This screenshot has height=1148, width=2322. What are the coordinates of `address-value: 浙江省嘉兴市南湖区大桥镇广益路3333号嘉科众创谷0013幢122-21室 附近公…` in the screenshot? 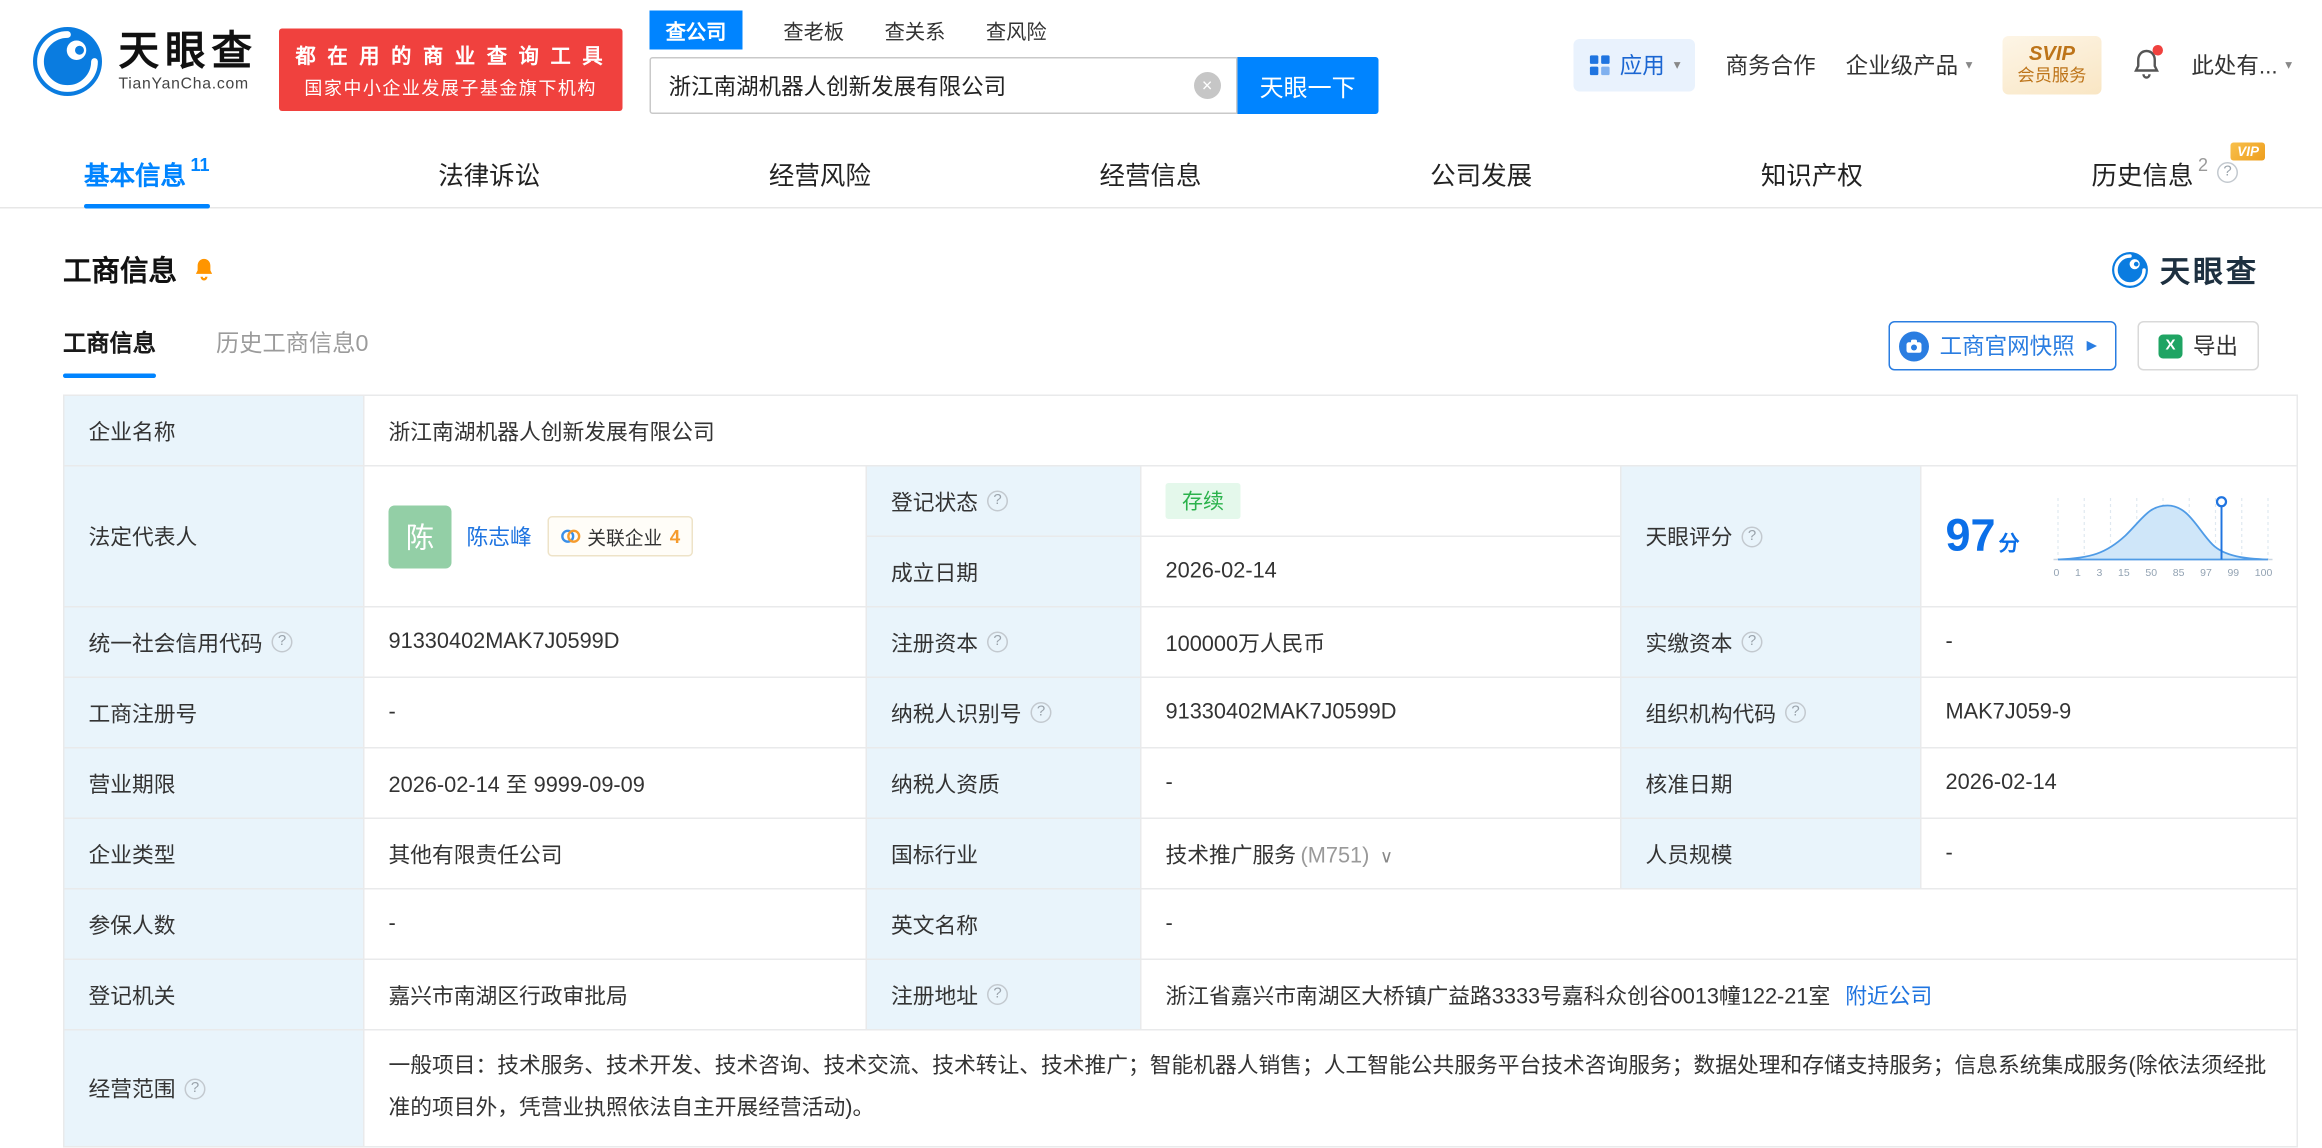 It's located at (1719, 994).